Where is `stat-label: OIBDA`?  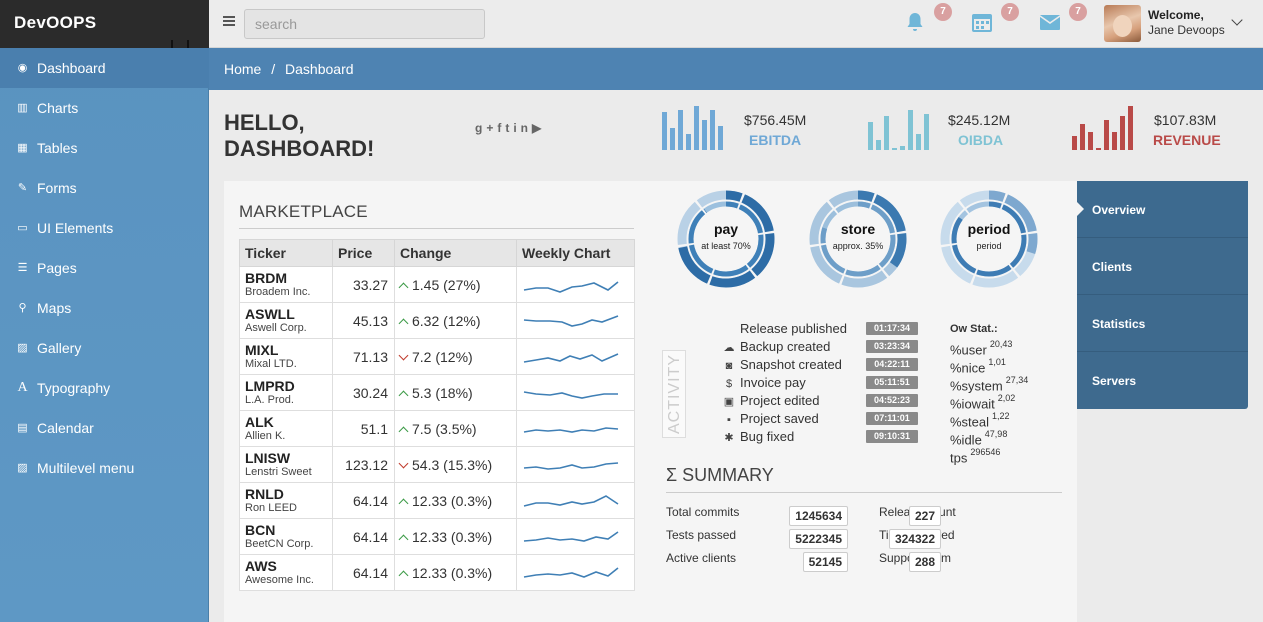
stat-label: OIBDA is located at coordinates (981, 140).